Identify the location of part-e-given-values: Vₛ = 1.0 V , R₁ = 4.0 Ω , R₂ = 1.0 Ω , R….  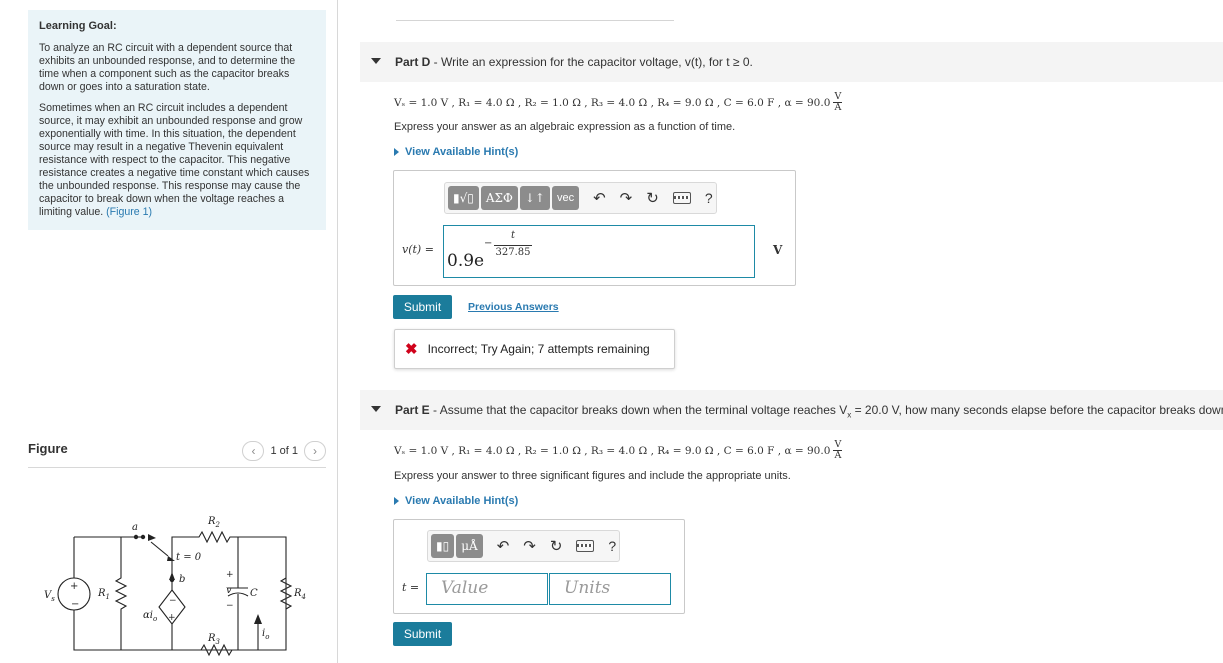
(618, 450).